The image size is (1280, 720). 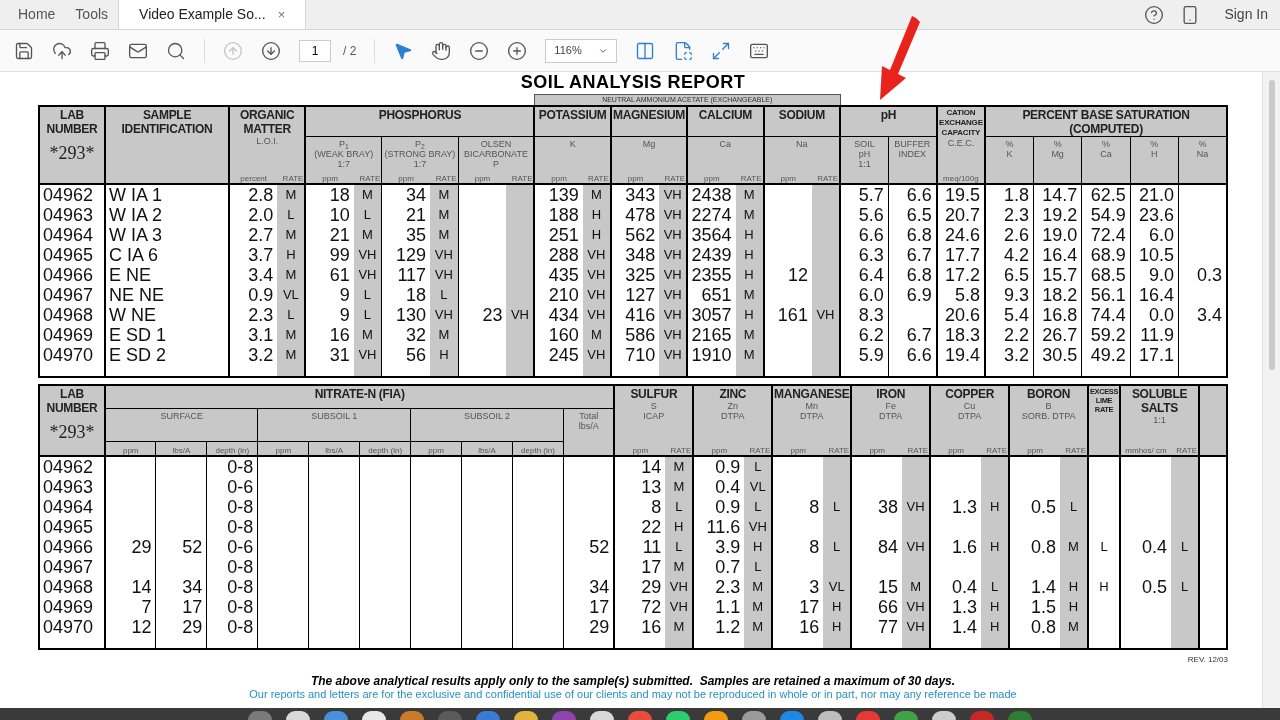 I want to click on print-icon, so click(x=100, y=50).